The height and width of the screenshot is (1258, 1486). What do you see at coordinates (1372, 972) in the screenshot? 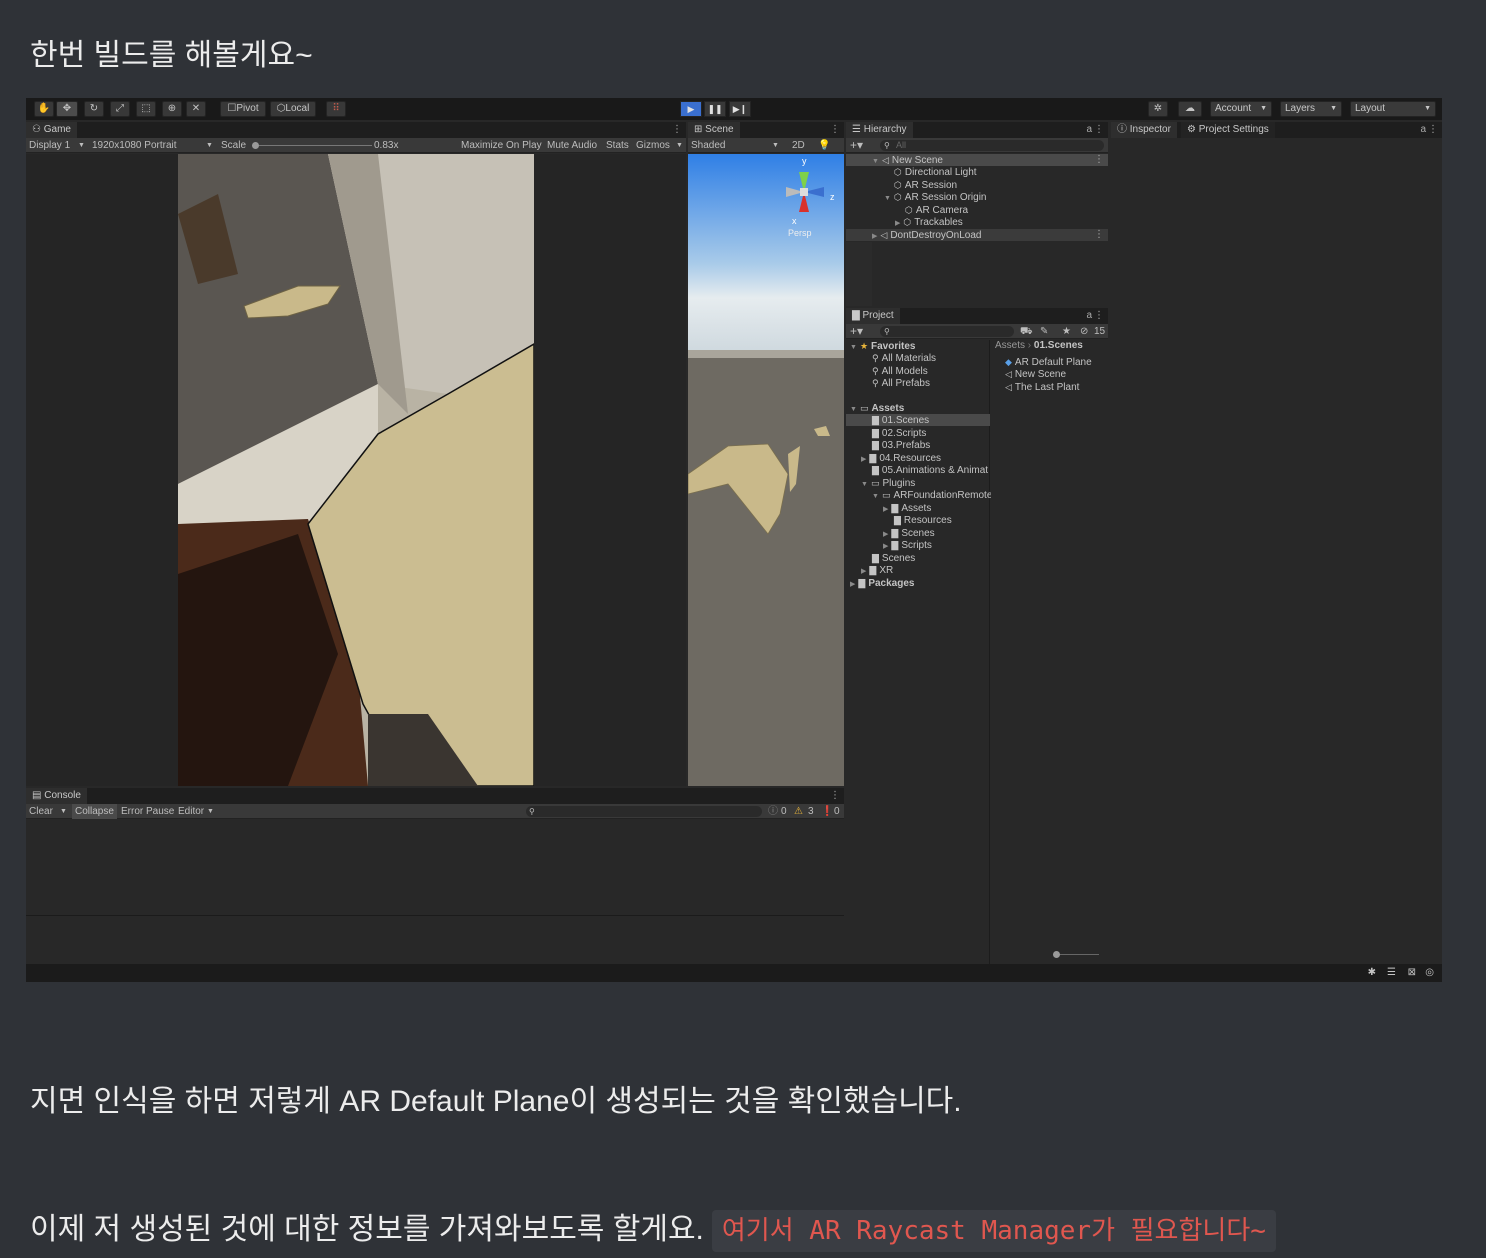
I see `bug-icon: ✱` at bounding box center [1372, 972].